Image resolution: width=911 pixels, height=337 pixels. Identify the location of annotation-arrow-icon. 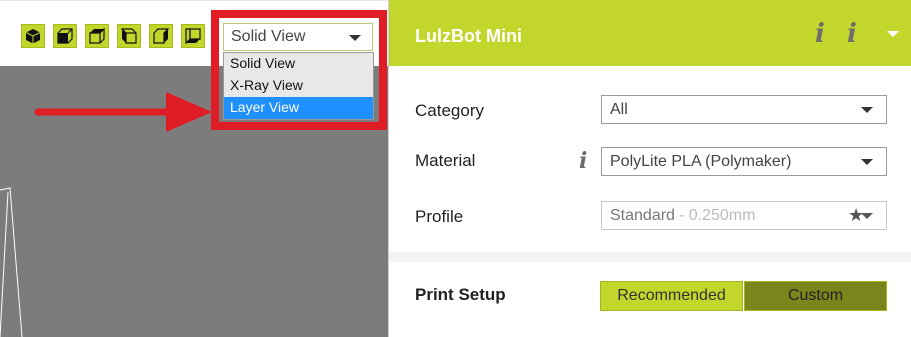
(123, 112).